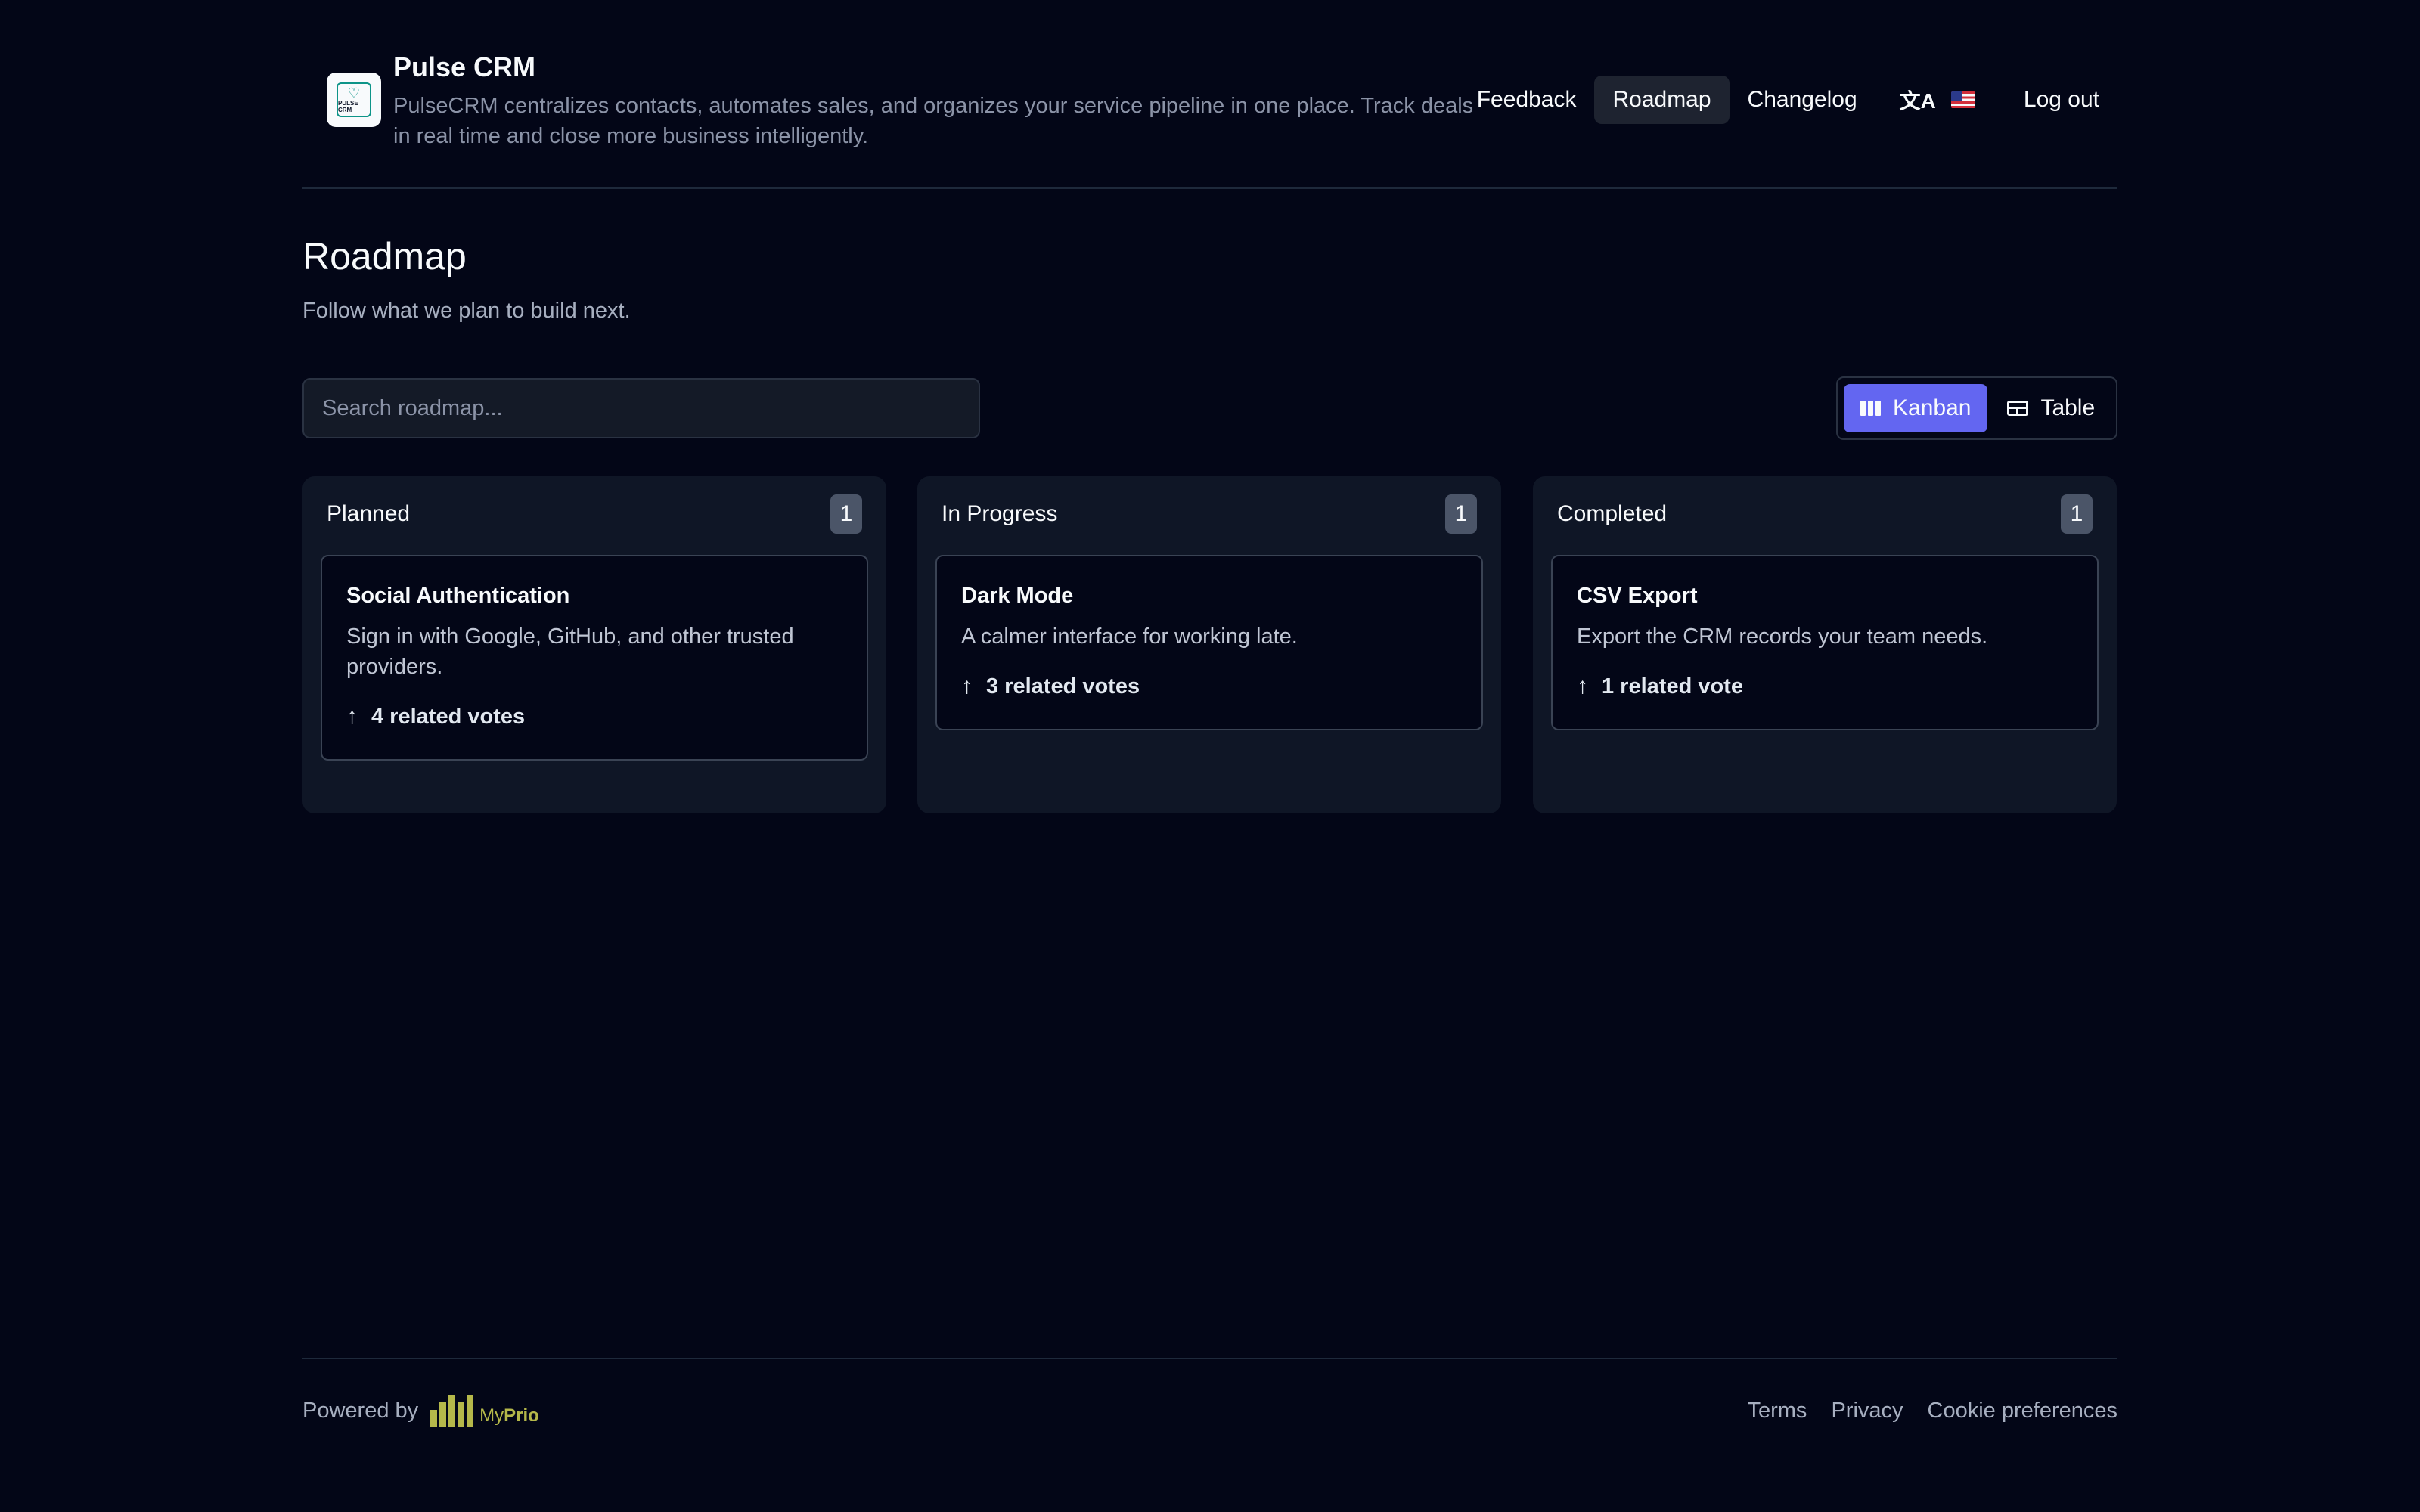  Describe the element at coordinates (1000, 513) in the screenshot. I see `column-title: In Progress` at that location.